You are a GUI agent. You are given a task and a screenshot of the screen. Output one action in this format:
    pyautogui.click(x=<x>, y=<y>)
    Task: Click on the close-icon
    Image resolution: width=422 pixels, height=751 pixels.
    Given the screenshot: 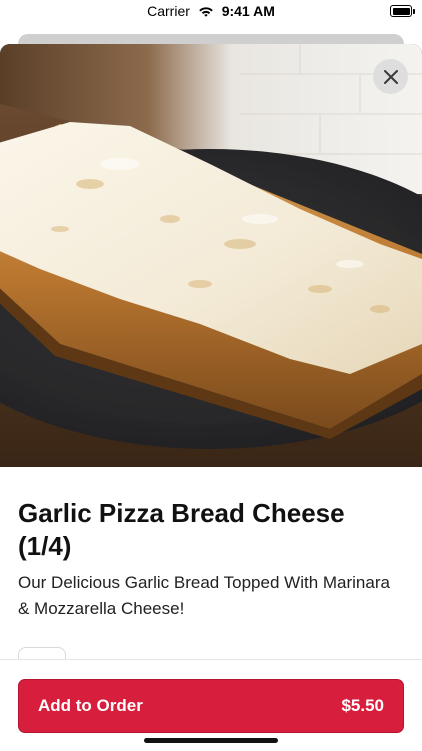 What is the action you would take?
    pyautogui.click(x=390, y=76)
    